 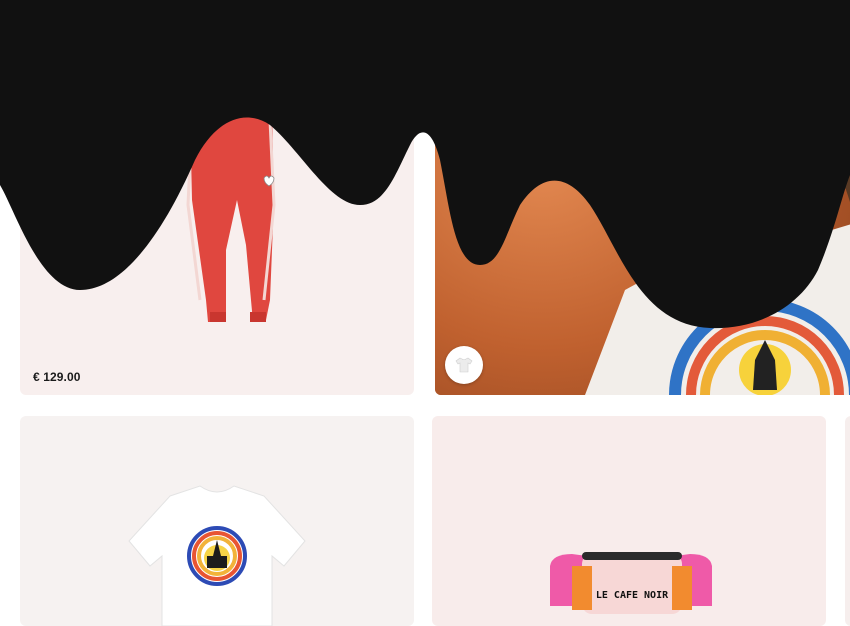 I want to click on tshirt-thumbnail-button, so click(x=464, y=365).